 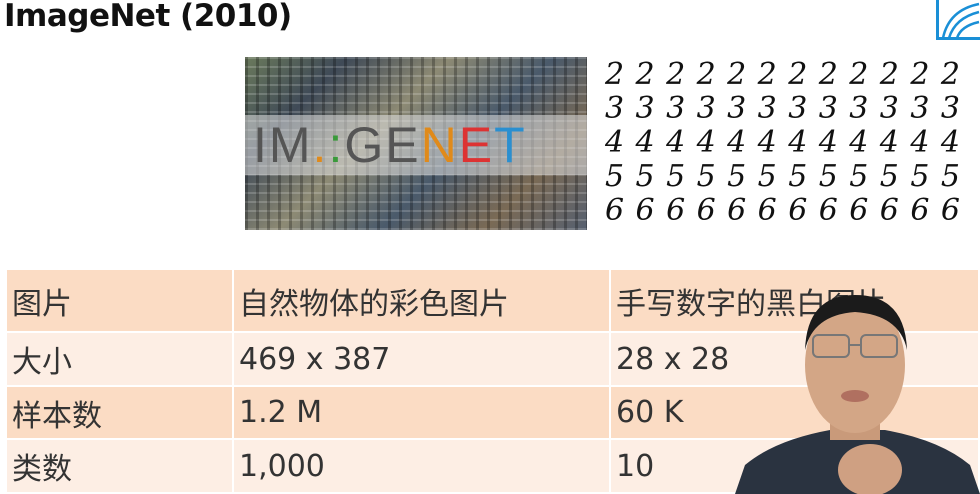 What do you see at coordinates (120, 359) in the screenshot?
I see `table-cell: 大小` at bounding box center [120, 359].